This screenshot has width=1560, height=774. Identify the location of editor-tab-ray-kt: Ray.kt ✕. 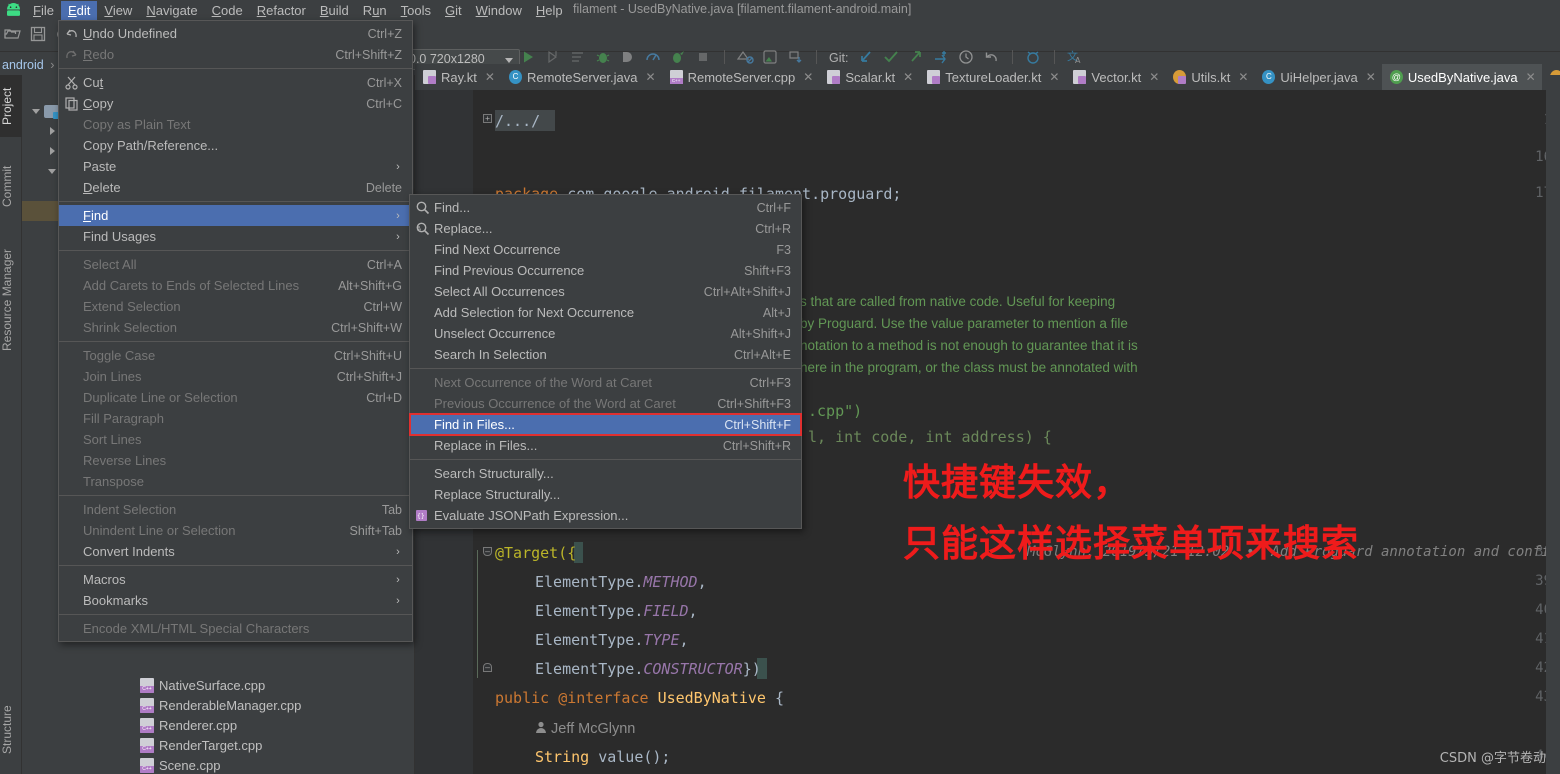
(458, 77).